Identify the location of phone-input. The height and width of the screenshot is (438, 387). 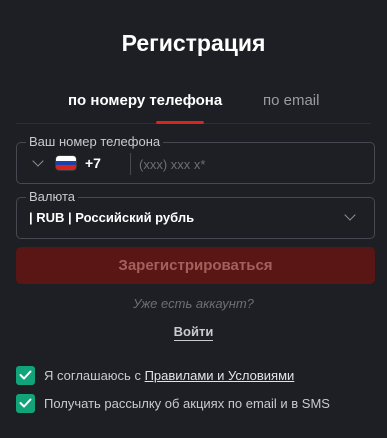
(249, 164).